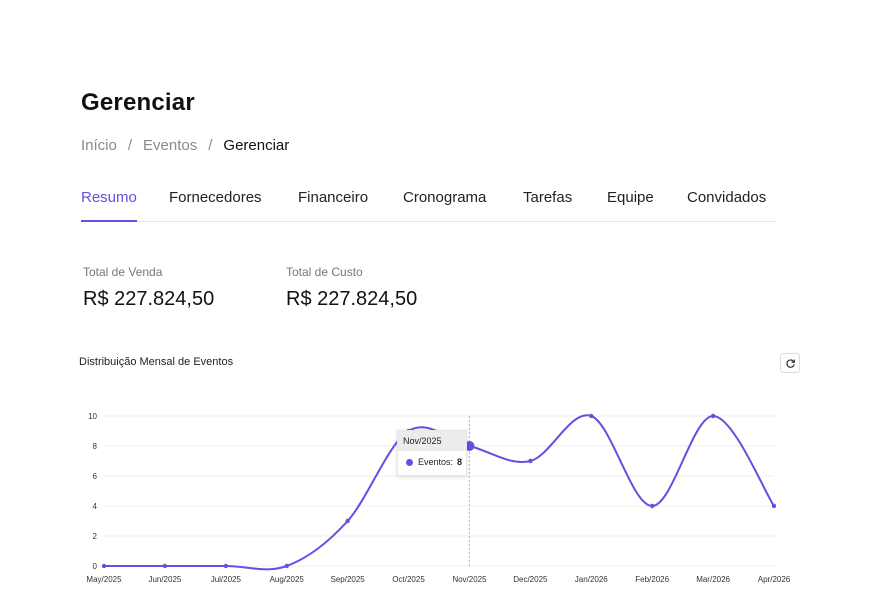 This screenshot has width=876, height=601. Describe the element at coordinates (436, 462) in the screenshot. I see `tooltip-series-label: Eventos:` at that location.